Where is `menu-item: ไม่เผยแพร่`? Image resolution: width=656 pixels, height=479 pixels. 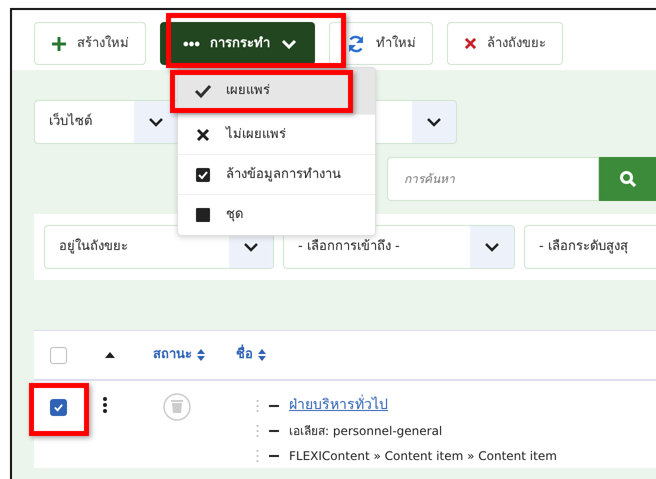
menu-item: ไม่เผยแพร่ is located at coordinates (276, 135).